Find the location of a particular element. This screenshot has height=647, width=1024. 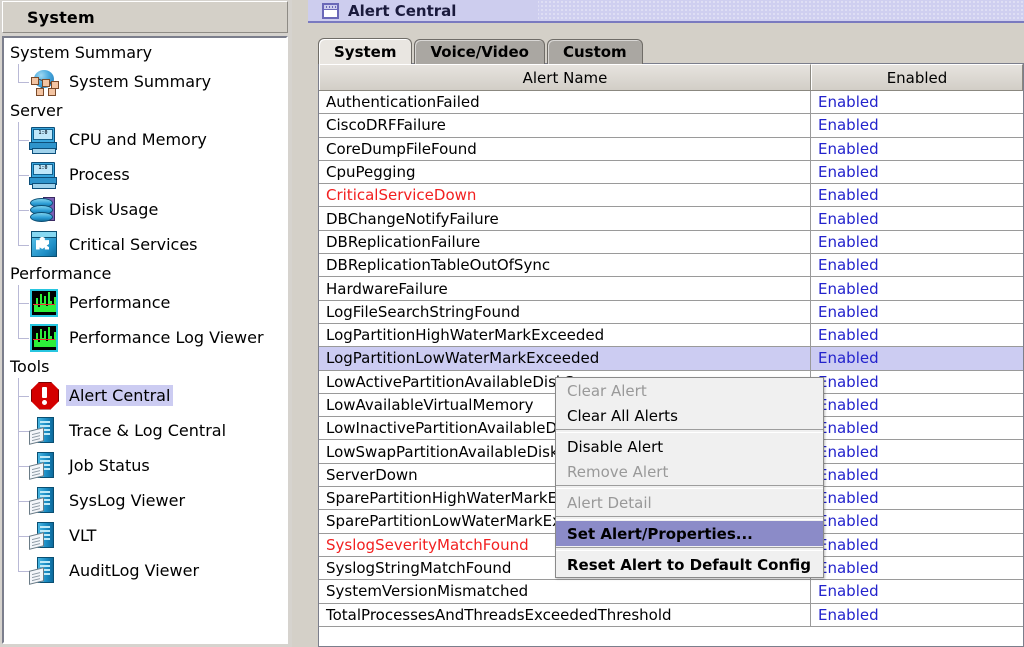

table-row: HardwareFailure Enabled is located at coordinates (671, 289).